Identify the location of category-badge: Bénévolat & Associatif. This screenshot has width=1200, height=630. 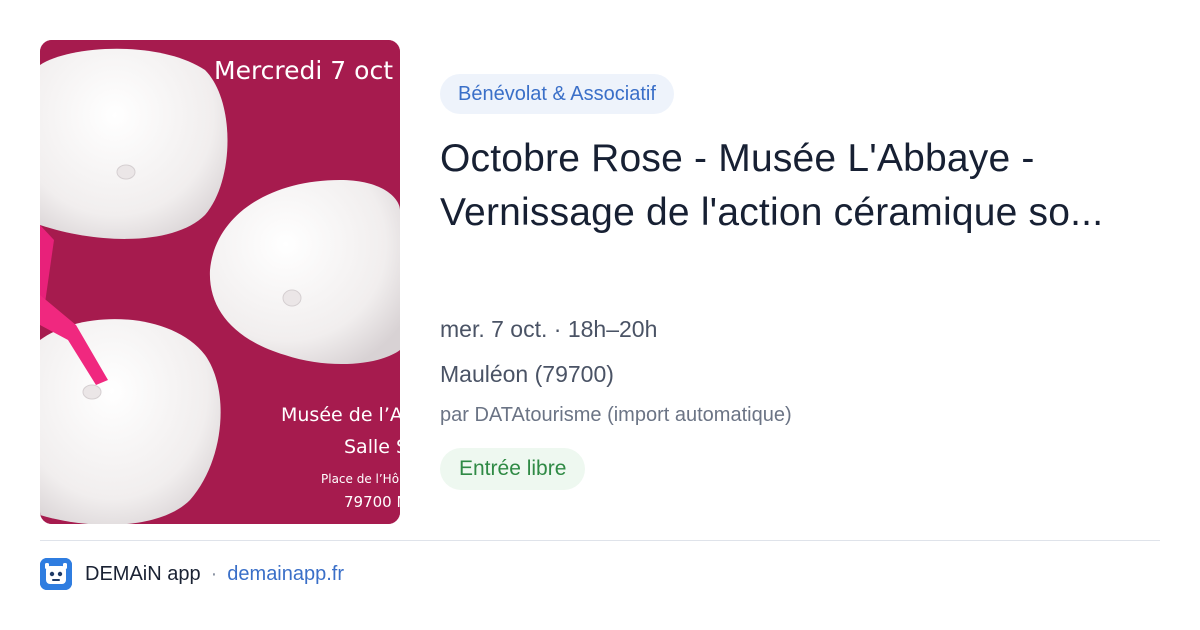
(557, 94).